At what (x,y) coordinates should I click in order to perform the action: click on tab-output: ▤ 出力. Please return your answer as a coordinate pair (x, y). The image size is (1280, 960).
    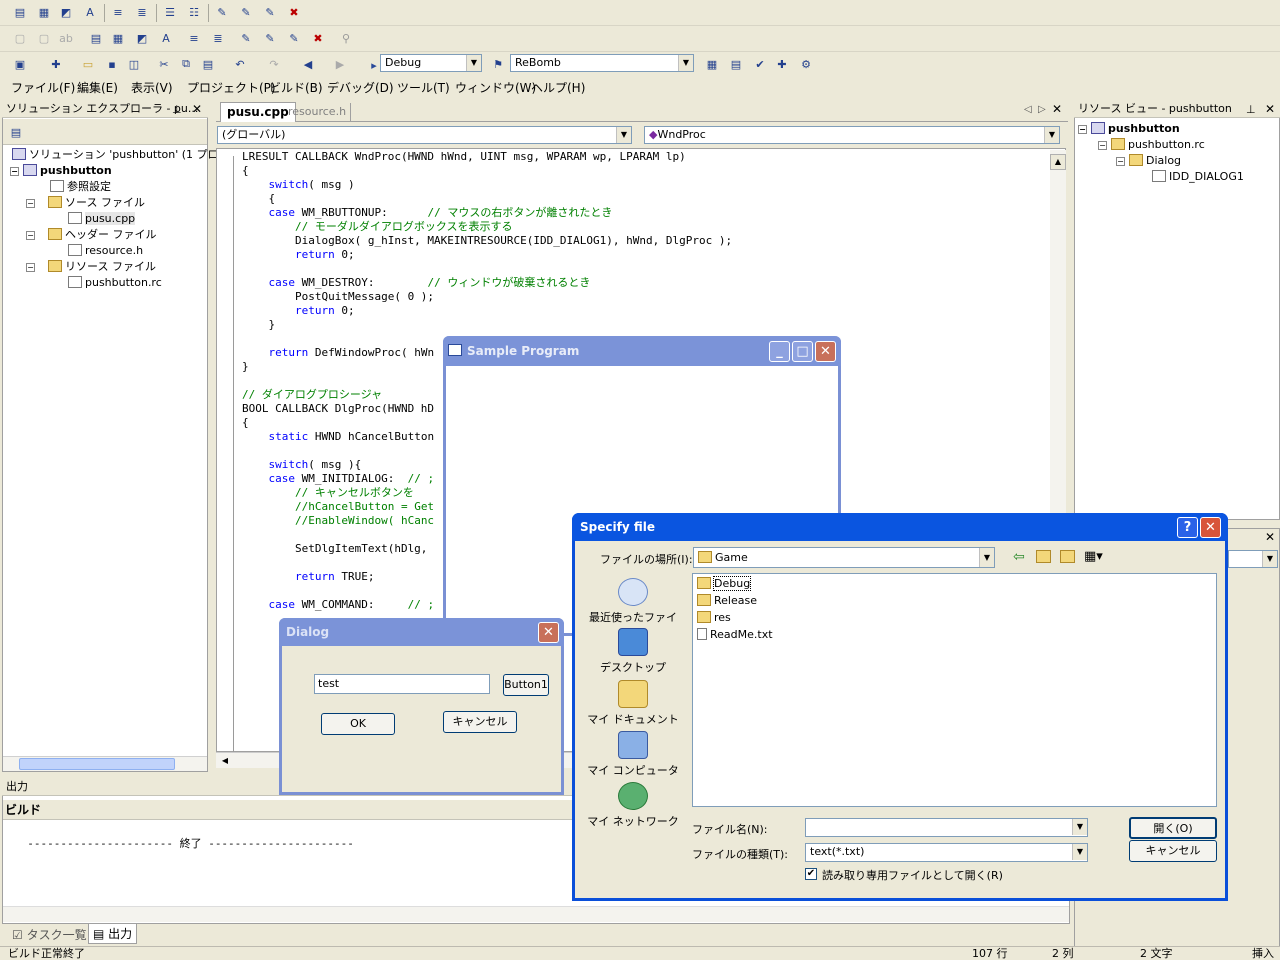
    Looking at the image, I should click on (113, 934).